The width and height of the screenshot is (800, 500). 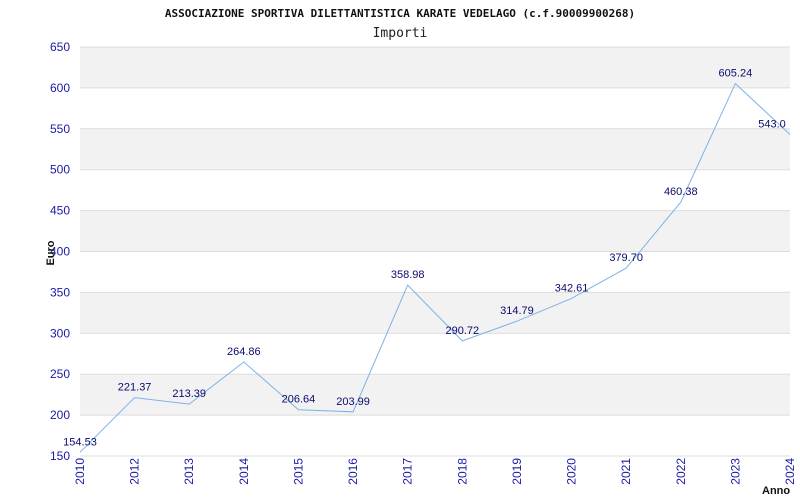 What do you see at coordinates (626, 258) in the screenshot?
I see `data-label: 379.70` at bounding box center [626, 258].